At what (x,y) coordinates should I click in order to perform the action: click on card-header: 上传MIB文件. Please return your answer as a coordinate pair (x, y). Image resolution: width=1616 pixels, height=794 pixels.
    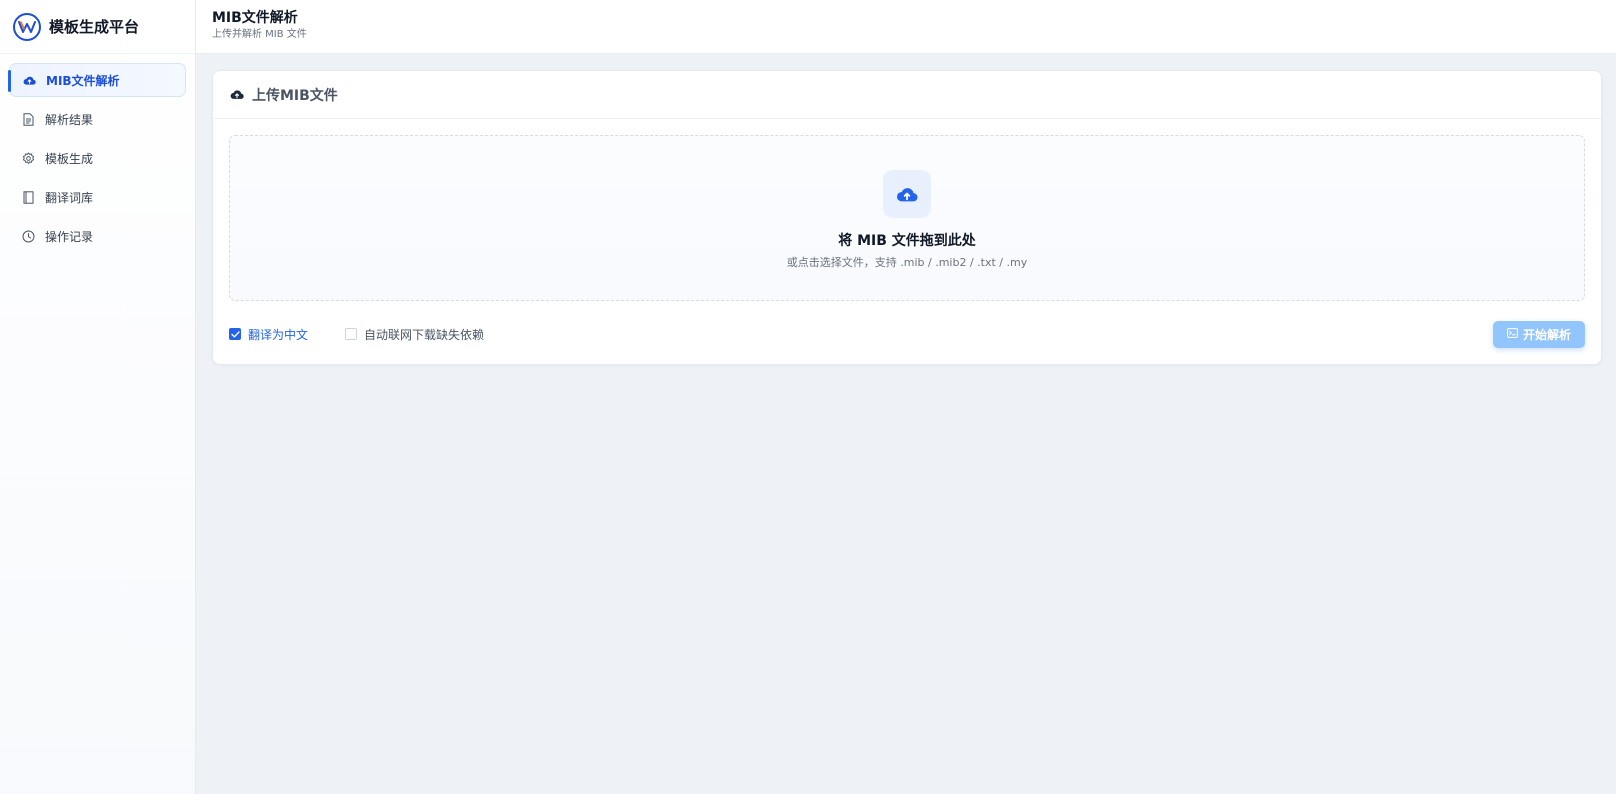
    Looking at the image, I should click on (907, 95).